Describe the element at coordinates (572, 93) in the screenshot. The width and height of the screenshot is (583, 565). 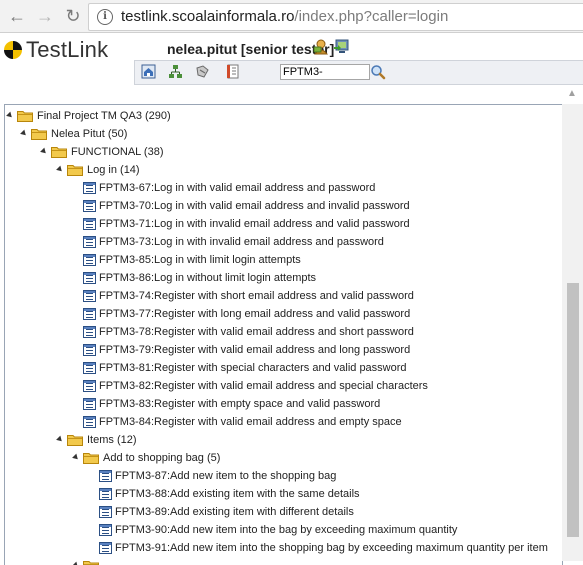
I see `scroll-up-arrow-icon: ▲` at that location.